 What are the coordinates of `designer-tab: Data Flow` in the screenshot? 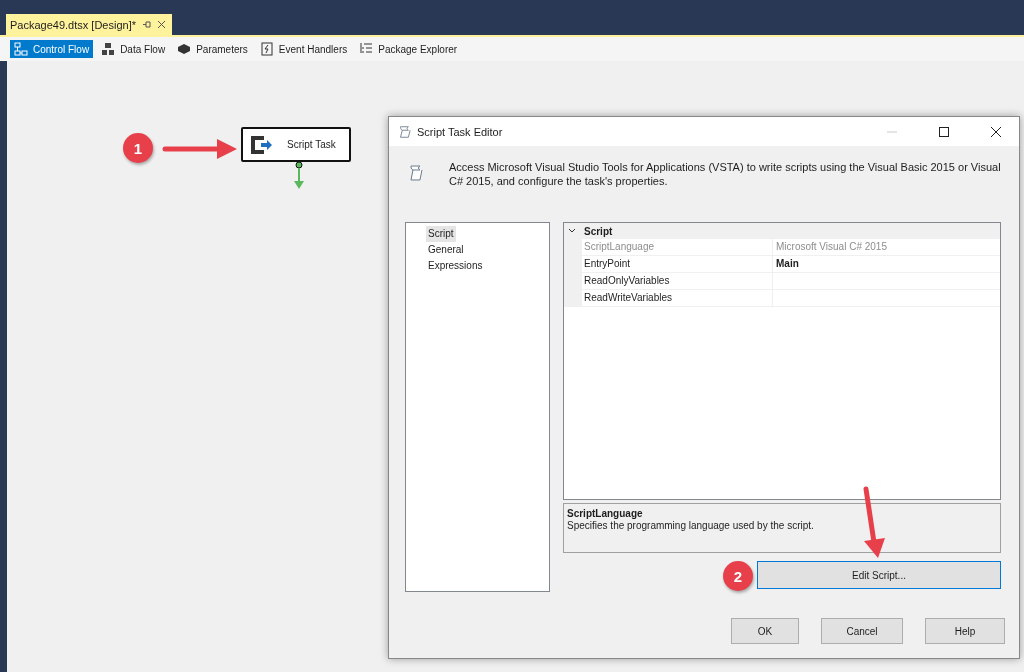 It's located at (133, 49).